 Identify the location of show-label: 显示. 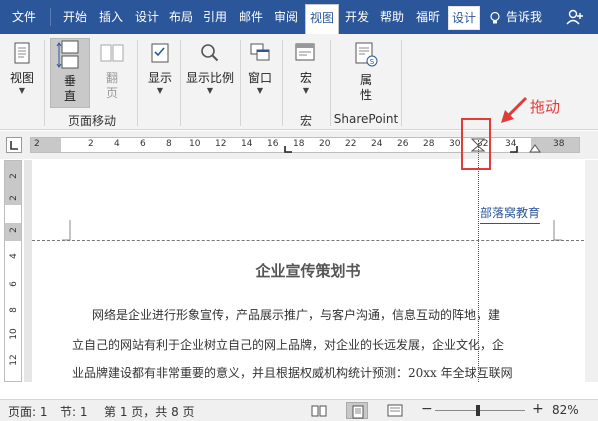
(159, 78).